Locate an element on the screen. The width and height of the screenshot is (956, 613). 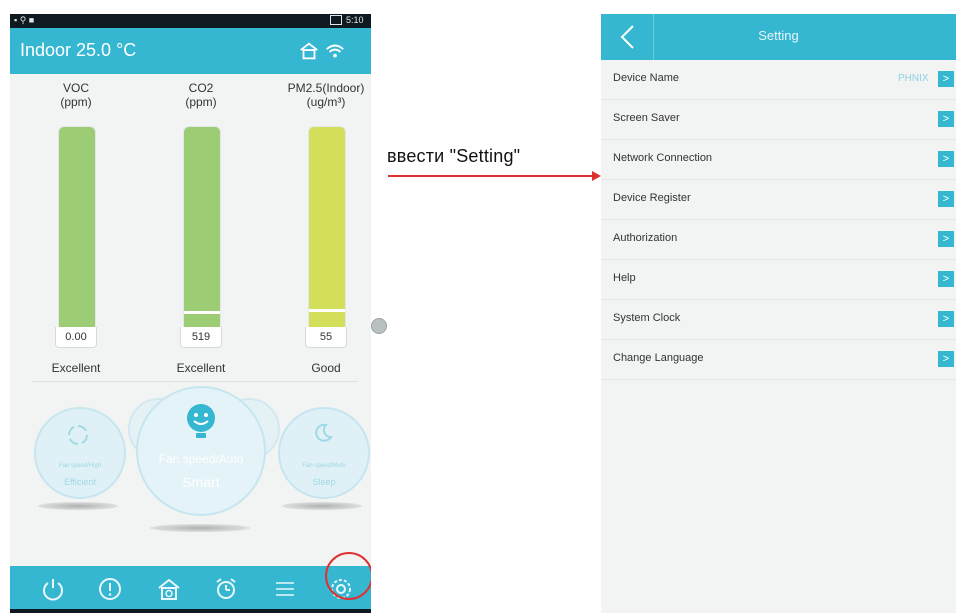
sensor-name: PM2.5(Indoor) is located at coordinates (326, 88).